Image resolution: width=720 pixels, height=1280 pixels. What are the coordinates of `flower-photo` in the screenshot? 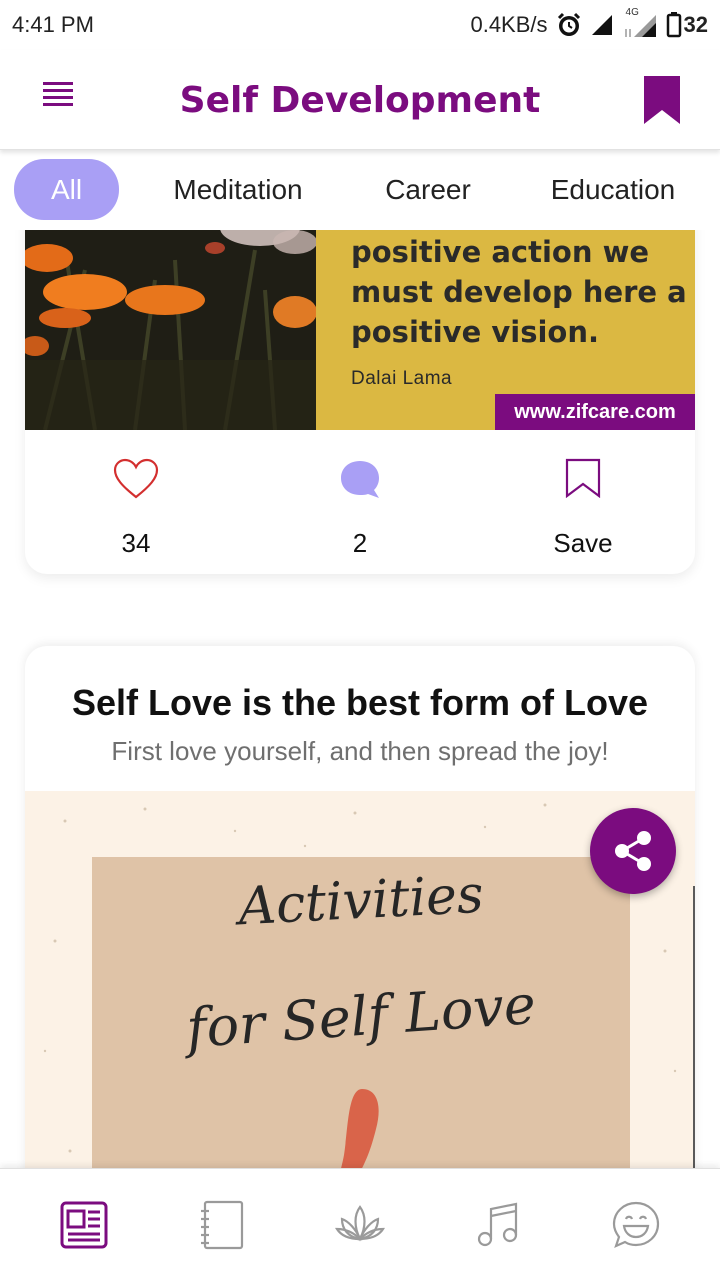 It's located at (170, 330).